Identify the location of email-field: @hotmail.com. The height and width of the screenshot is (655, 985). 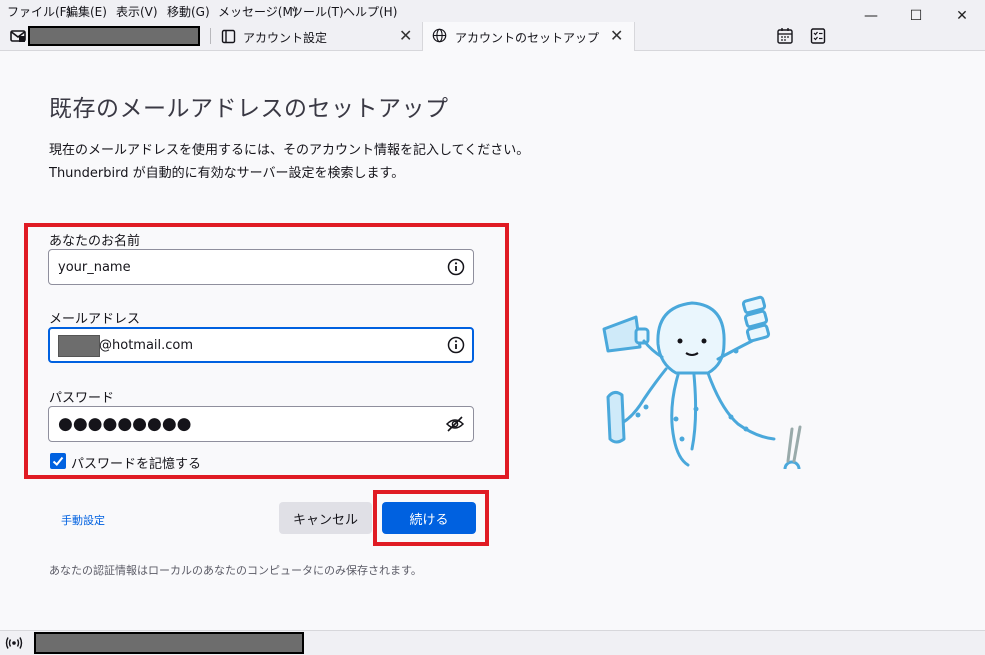
(261, 345).